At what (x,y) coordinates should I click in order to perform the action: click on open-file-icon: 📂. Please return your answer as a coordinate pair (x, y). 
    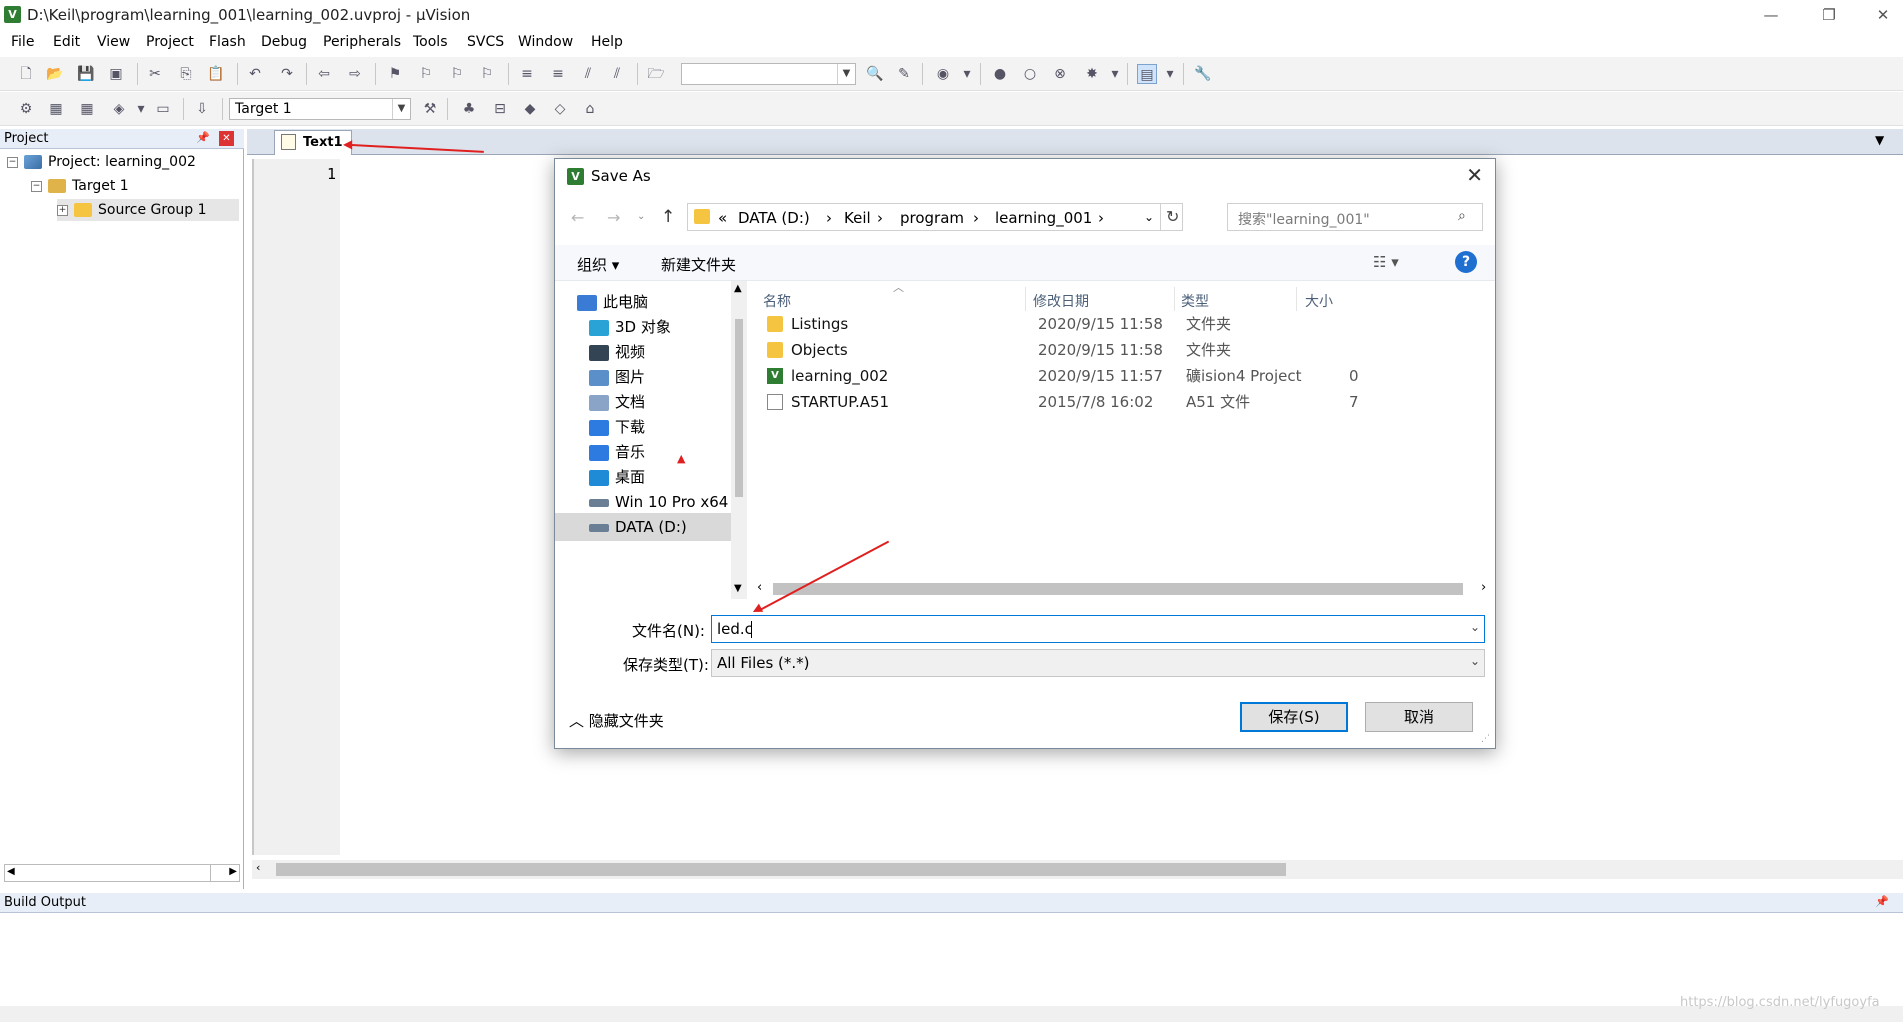
    Looking at the image, I should click on (55, 74).